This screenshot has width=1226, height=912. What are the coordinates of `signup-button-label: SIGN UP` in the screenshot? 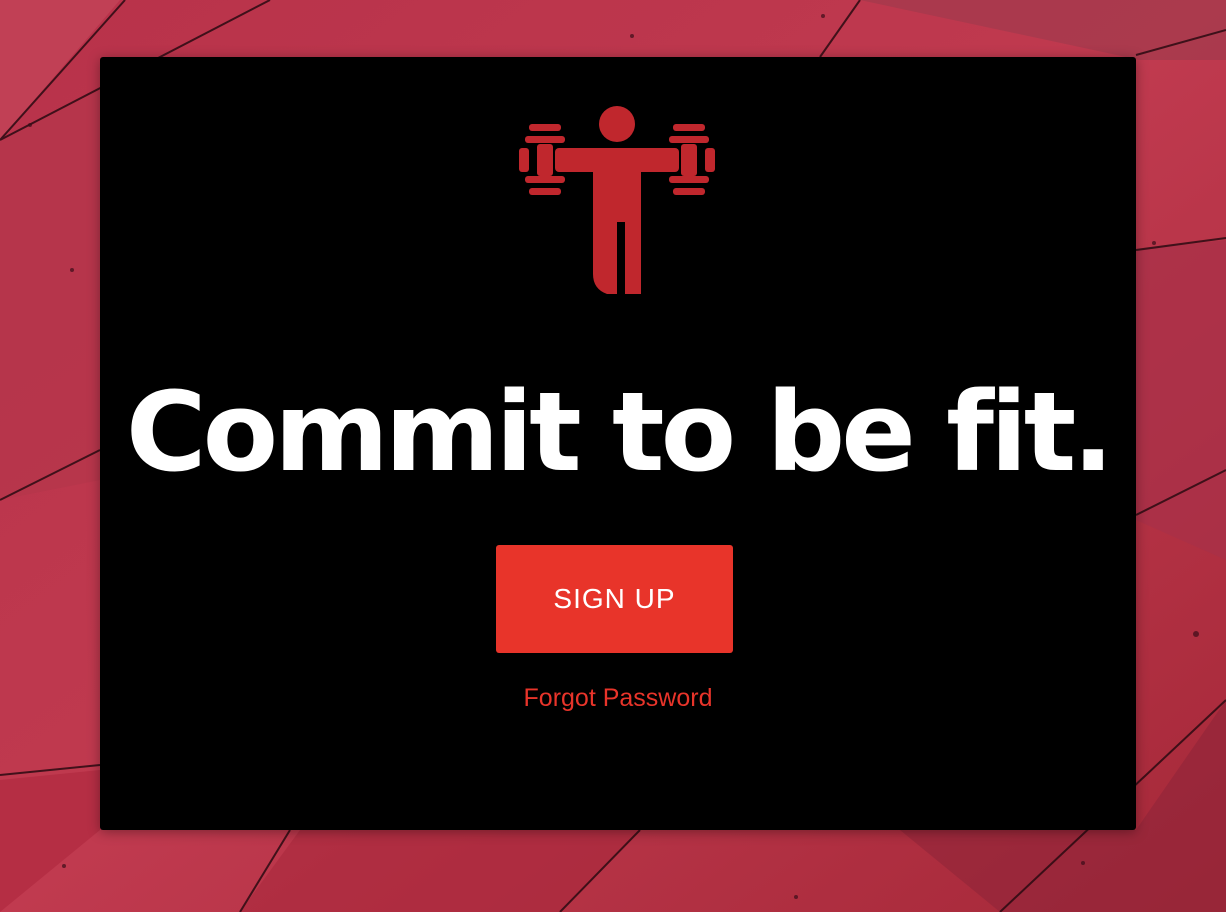 It's located at (614, 598).